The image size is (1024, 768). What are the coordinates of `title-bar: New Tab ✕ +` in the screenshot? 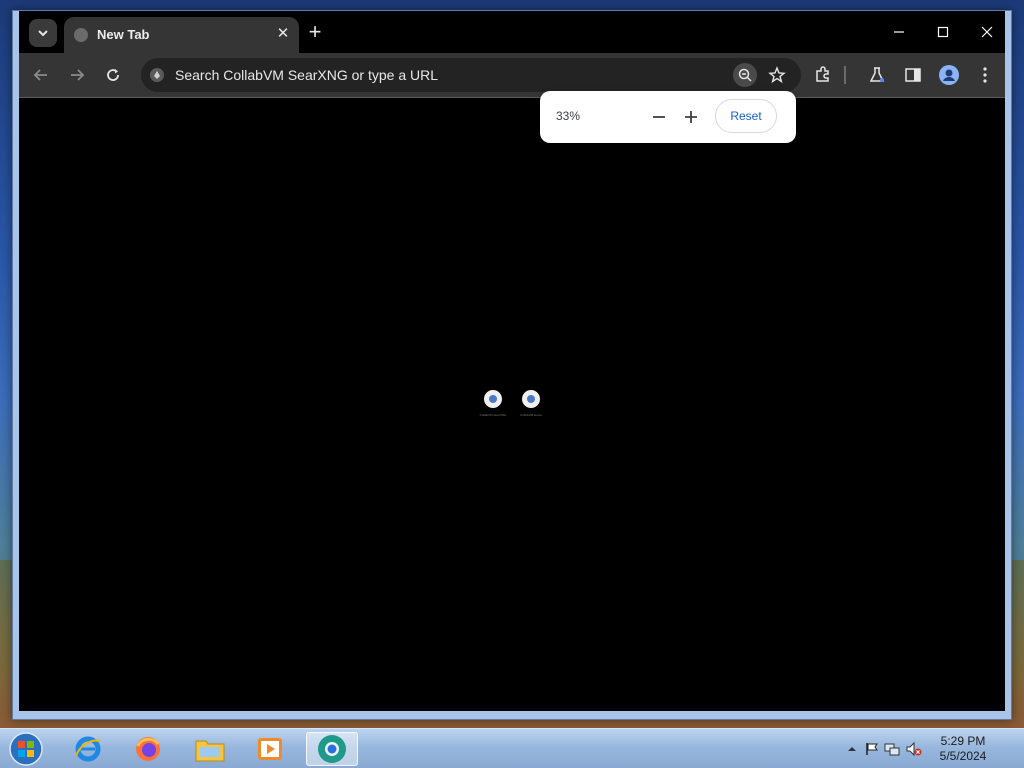 It's located at (512, 32).